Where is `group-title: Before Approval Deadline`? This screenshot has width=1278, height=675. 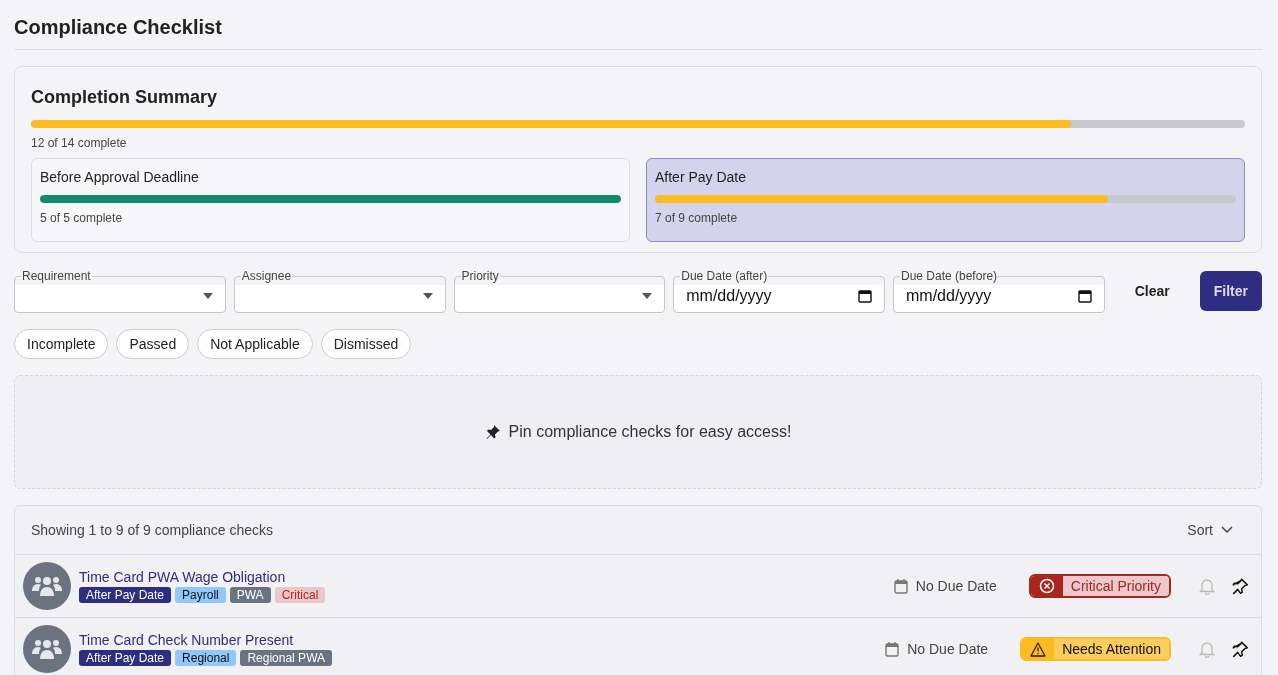 group-title: Before Approval Deadline is located at coordinates (120, 177).